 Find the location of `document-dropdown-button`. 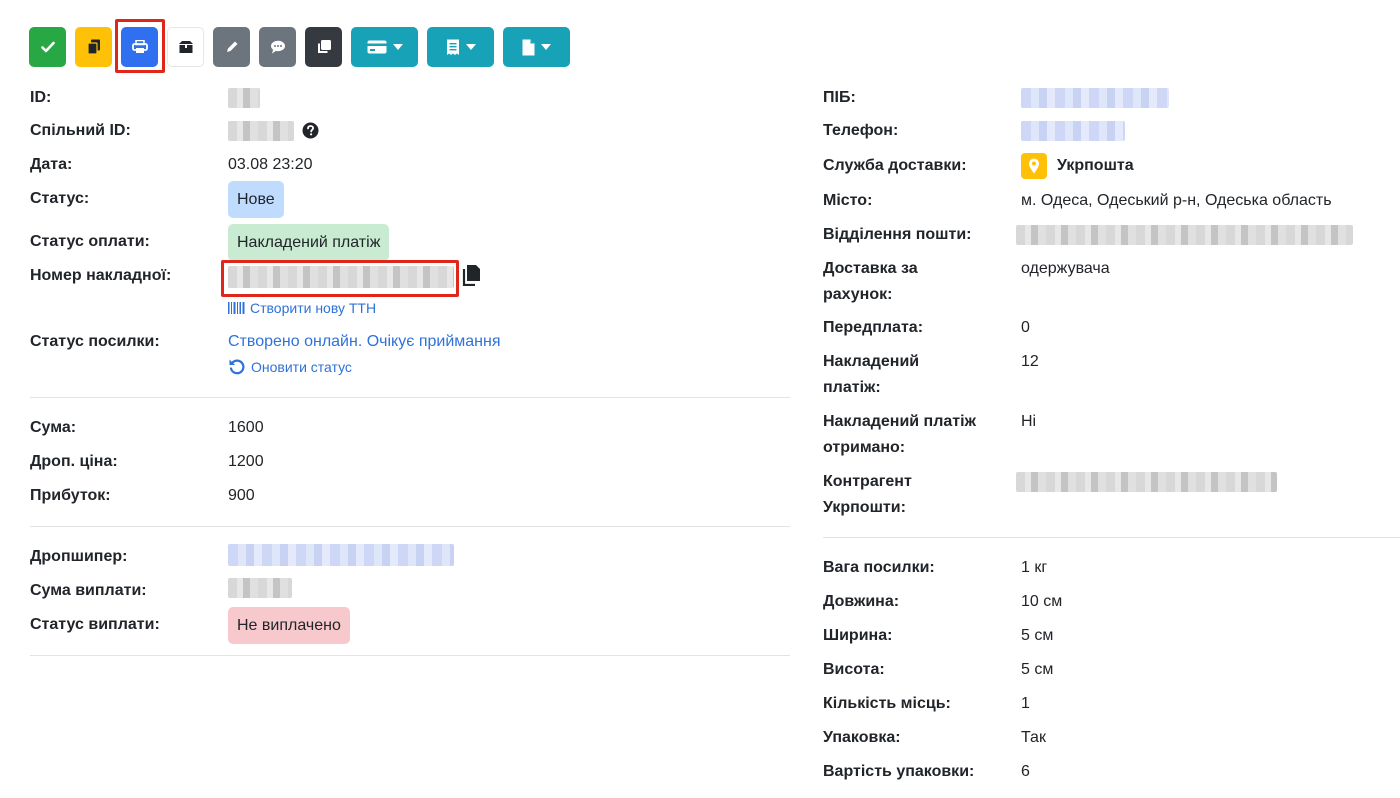

document-dropdown-button is located at coordinates (536, 47).